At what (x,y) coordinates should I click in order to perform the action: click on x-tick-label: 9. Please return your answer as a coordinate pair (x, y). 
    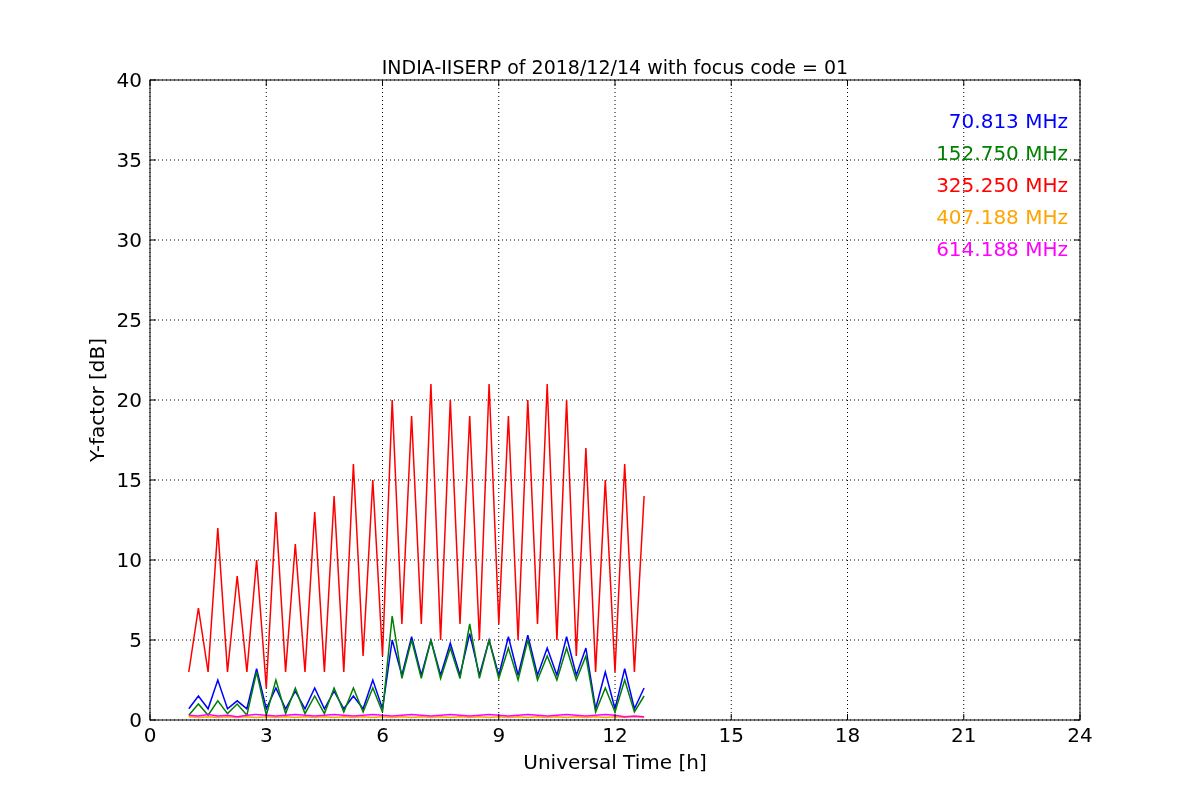
    Looking at the image, I should click on (499, 735).